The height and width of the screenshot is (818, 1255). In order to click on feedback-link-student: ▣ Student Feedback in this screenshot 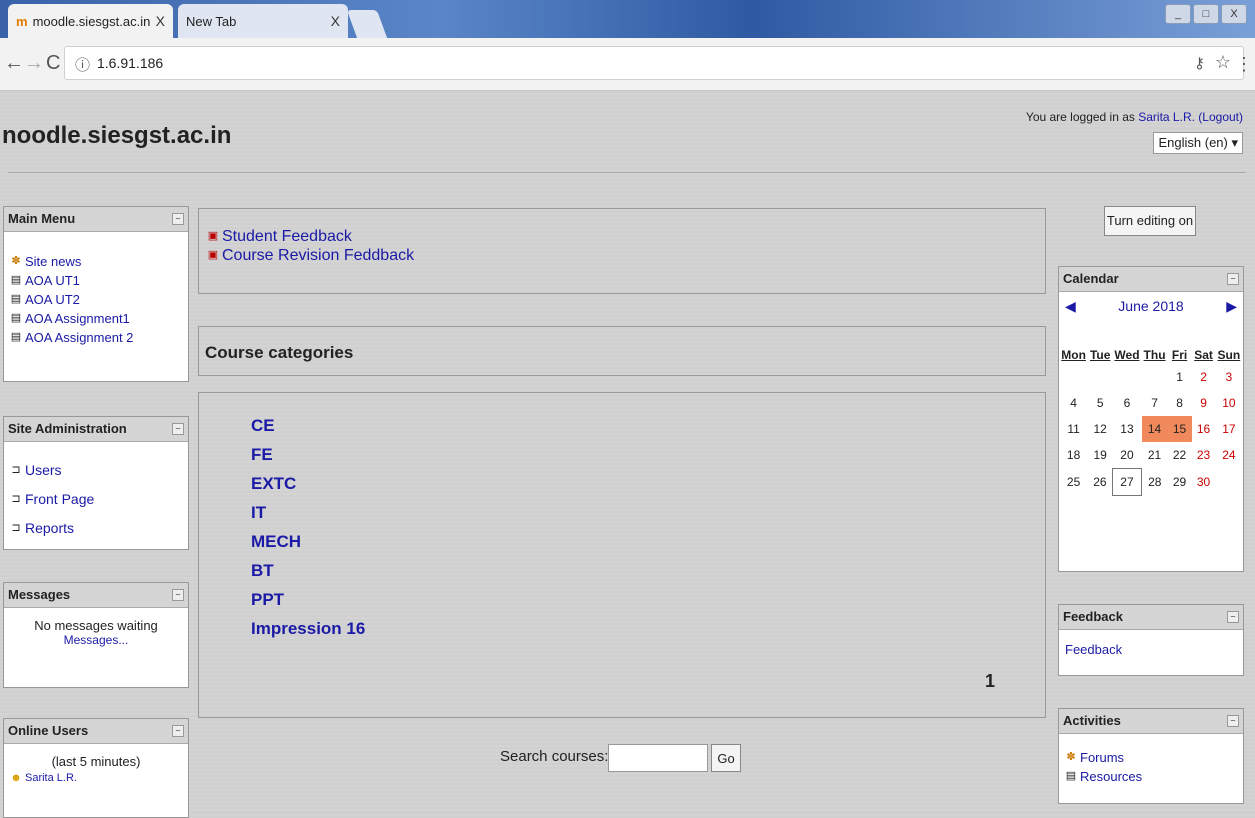, I will do `click(310, 236)`.